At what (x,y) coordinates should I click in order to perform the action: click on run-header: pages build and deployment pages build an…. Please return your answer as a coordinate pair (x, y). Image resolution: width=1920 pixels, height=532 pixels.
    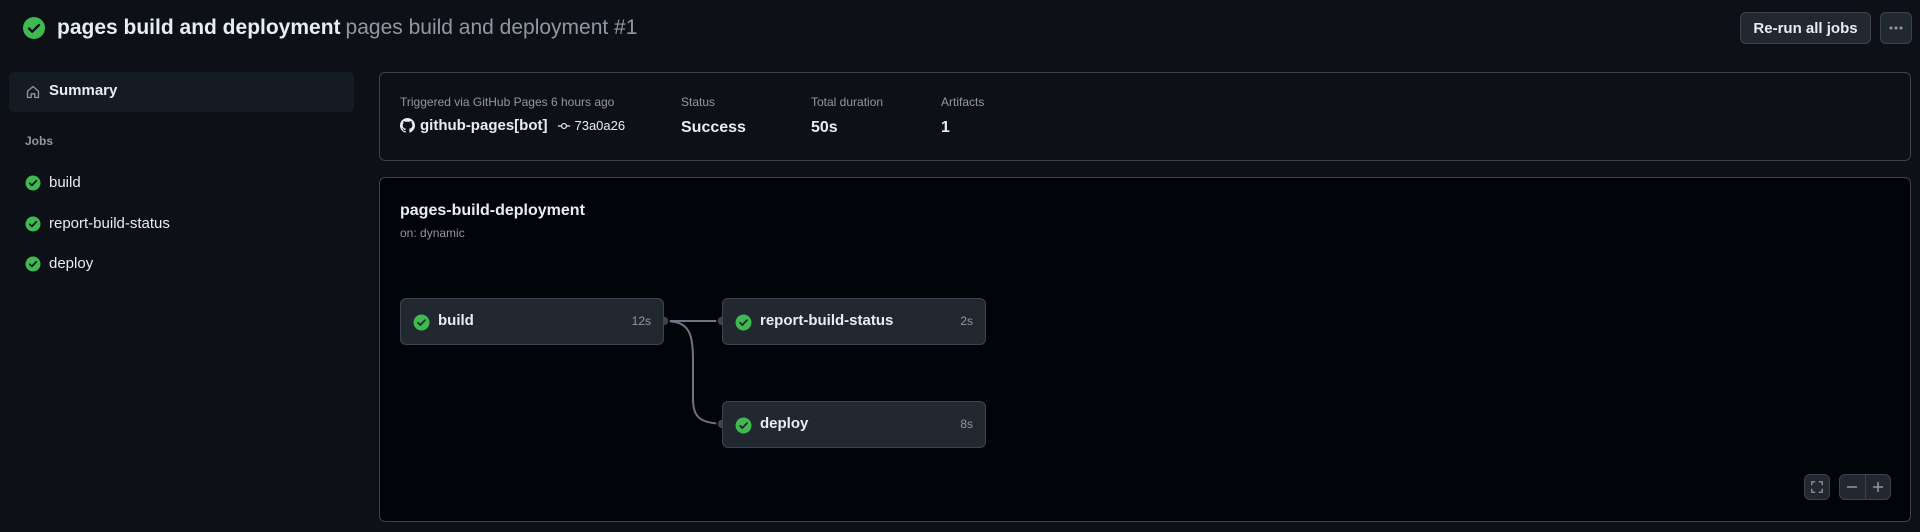
    Looking at the image, I should click on (960, 28).